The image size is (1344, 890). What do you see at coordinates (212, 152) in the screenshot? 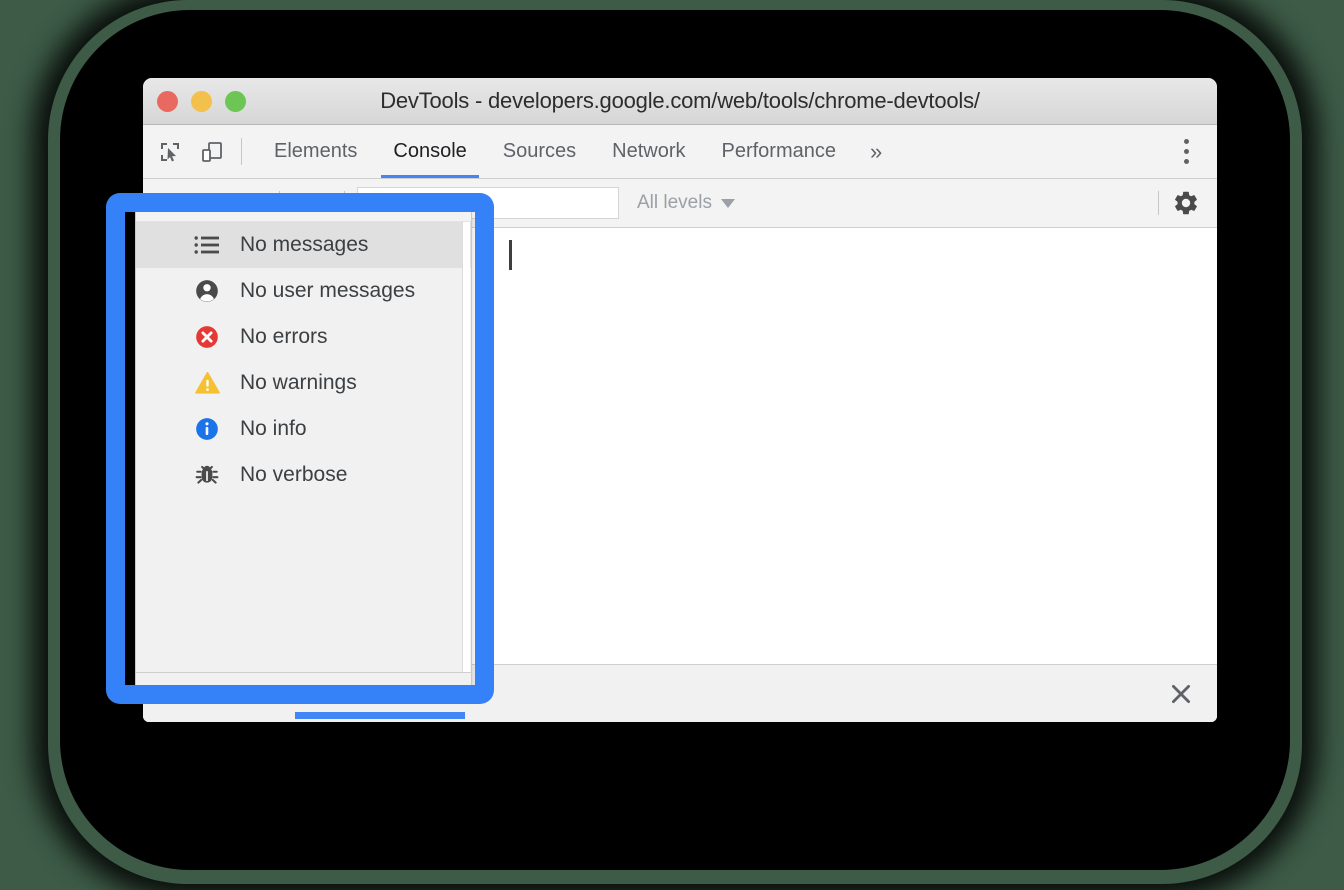
I see `device-toolbar-icon` at bounding box center [212, 152].